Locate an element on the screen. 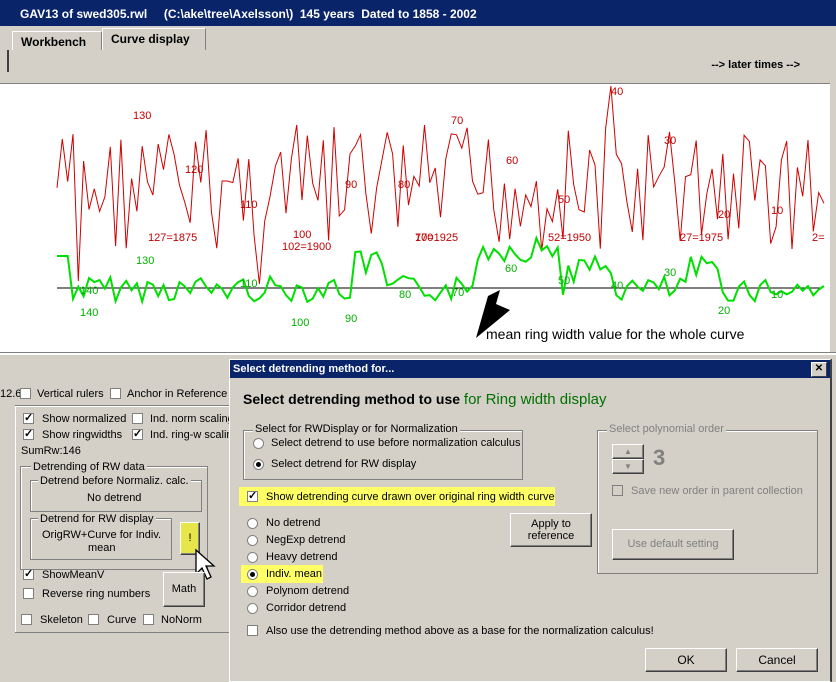  detrend-label: 10 is located at coordinates (777, 295).